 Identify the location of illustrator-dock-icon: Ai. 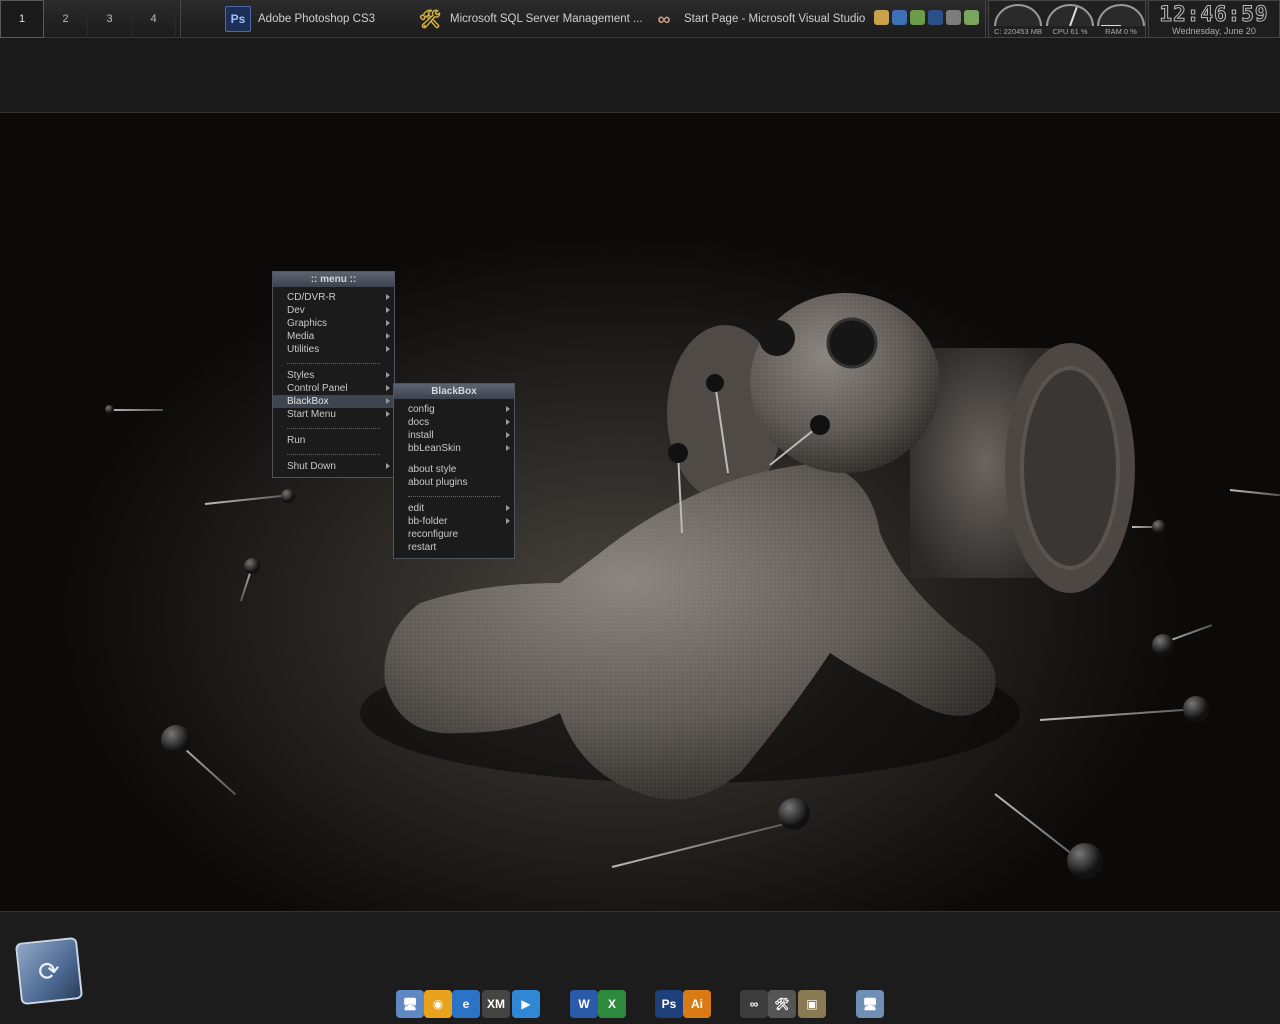
(697, 1004).